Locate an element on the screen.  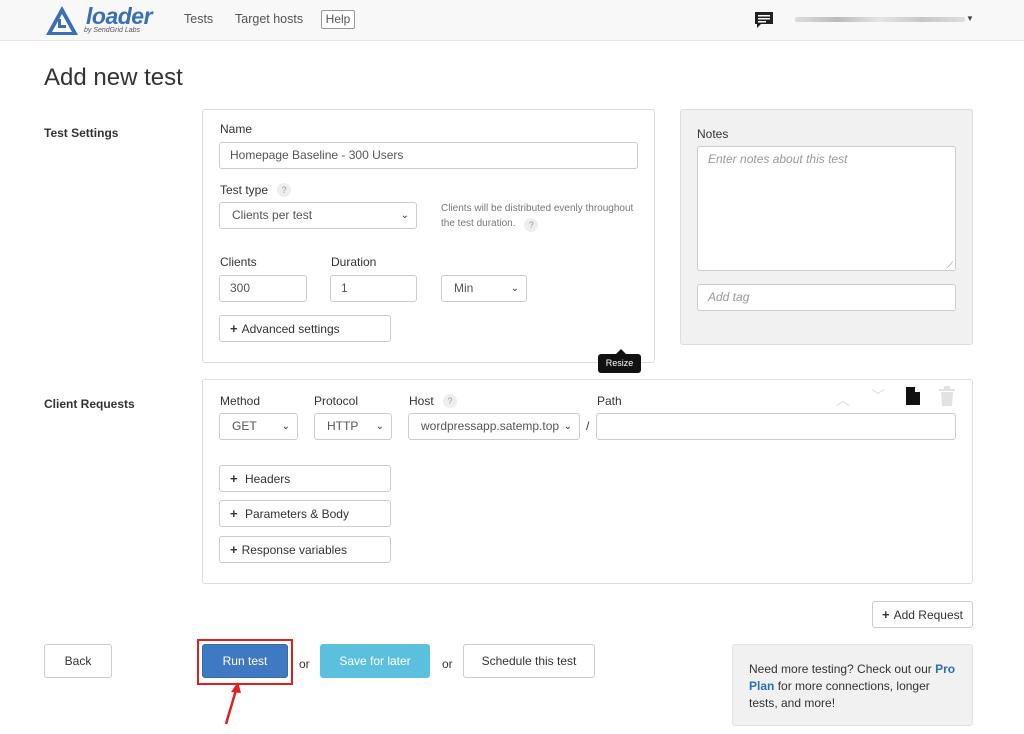
test-type-select: Clients per test ⌄ is located at coordinates (318, 215).